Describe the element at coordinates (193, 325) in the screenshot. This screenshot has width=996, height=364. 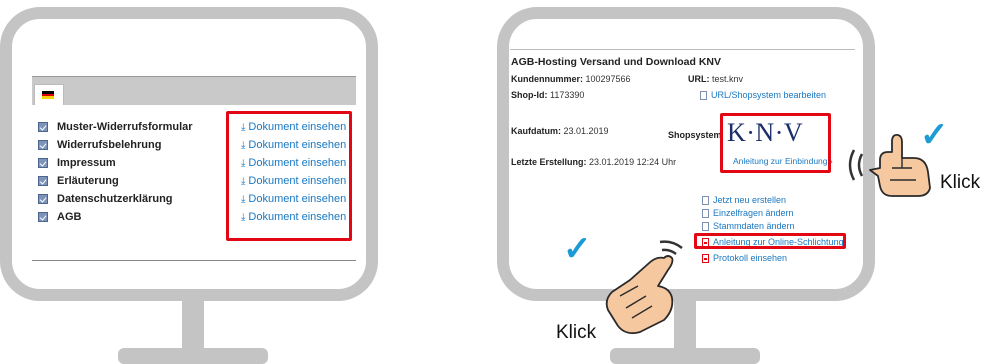
I see `left-monitor-neck` at that location.